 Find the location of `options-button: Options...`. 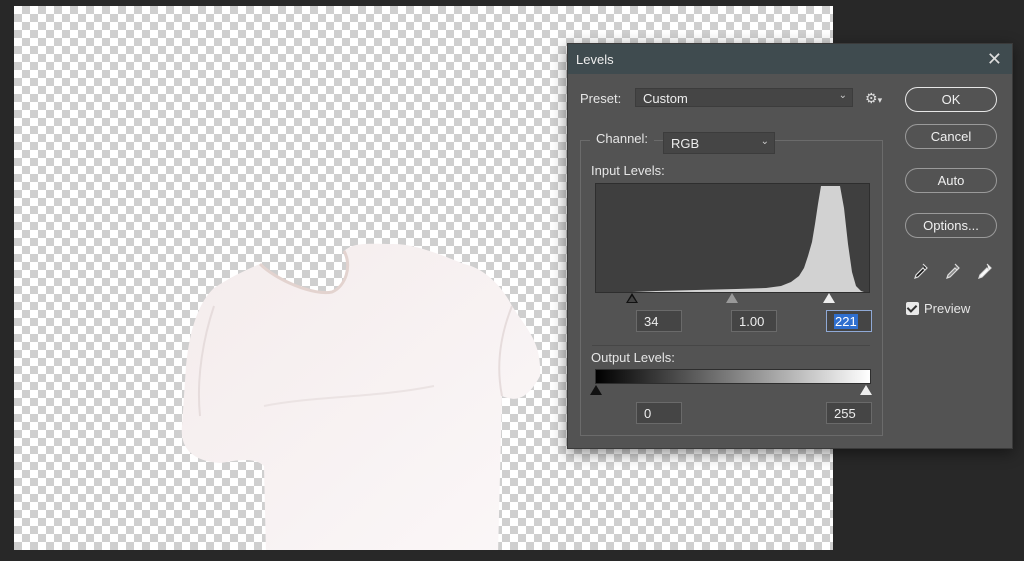

options-button: Options... is located at coordinates (951, 225).